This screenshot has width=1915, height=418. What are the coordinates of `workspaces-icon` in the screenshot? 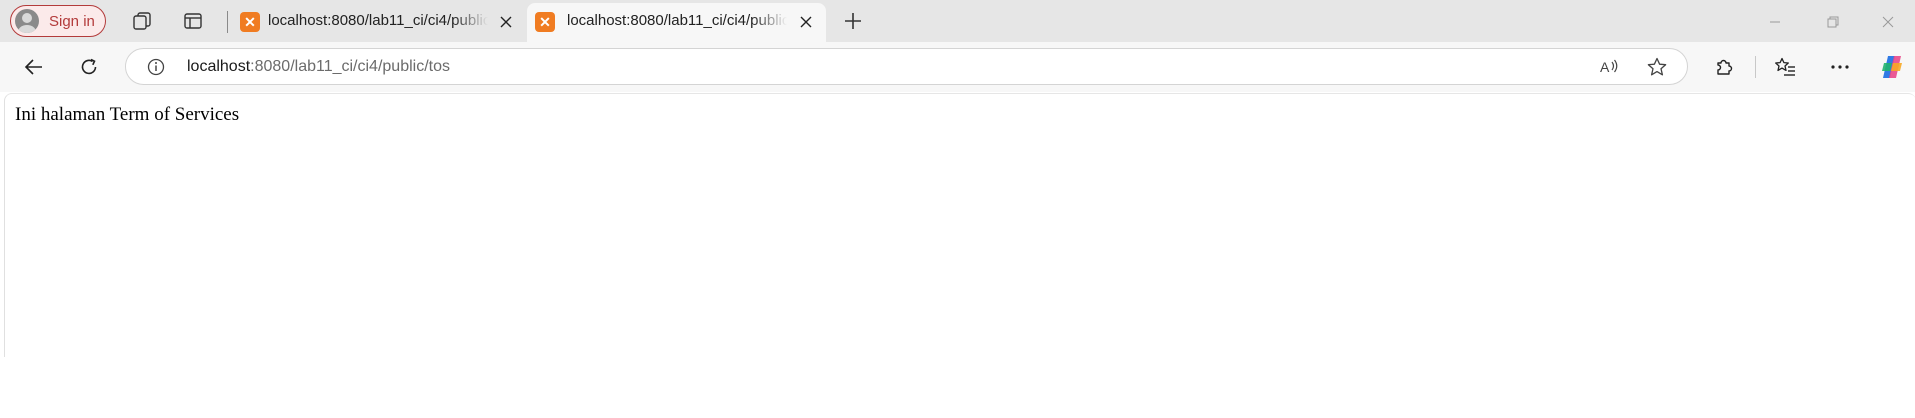 It's located at (142, 21).